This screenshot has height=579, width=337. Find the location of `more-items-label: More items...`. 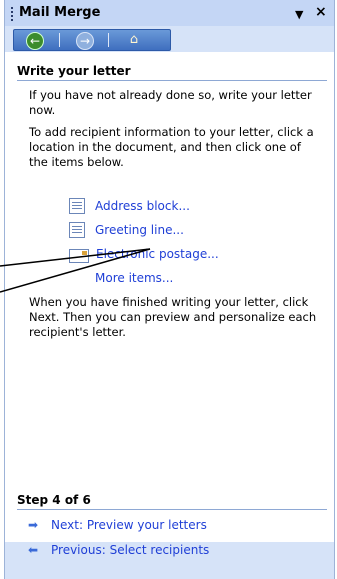

more-items-label: More items... is located at coordinates (134, 278).